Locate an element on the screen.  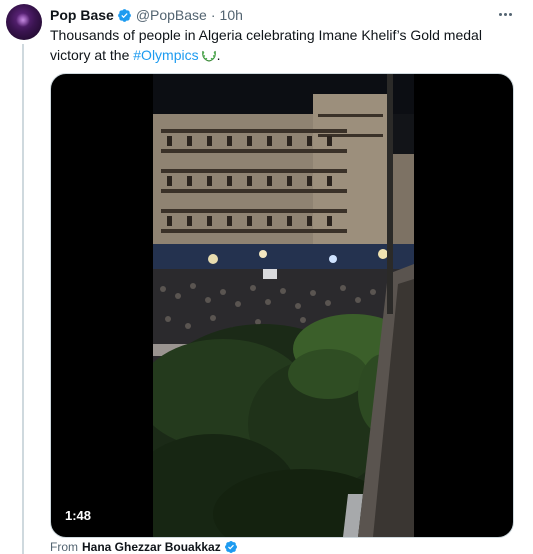
more-options-icon is located at coordinates (505, 14).